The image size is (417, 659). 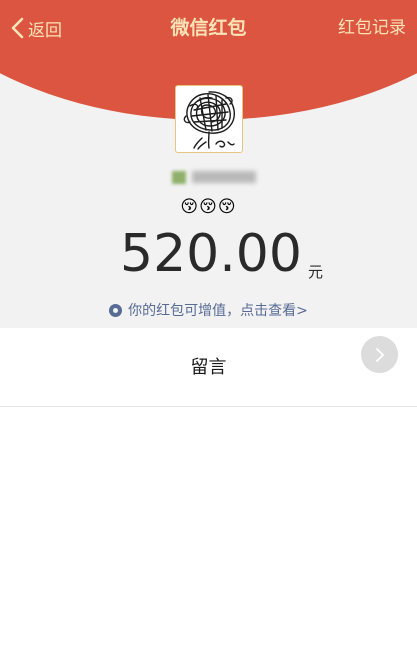 I want to click on packet-amount: 520.00, so click(x=211, y=254).